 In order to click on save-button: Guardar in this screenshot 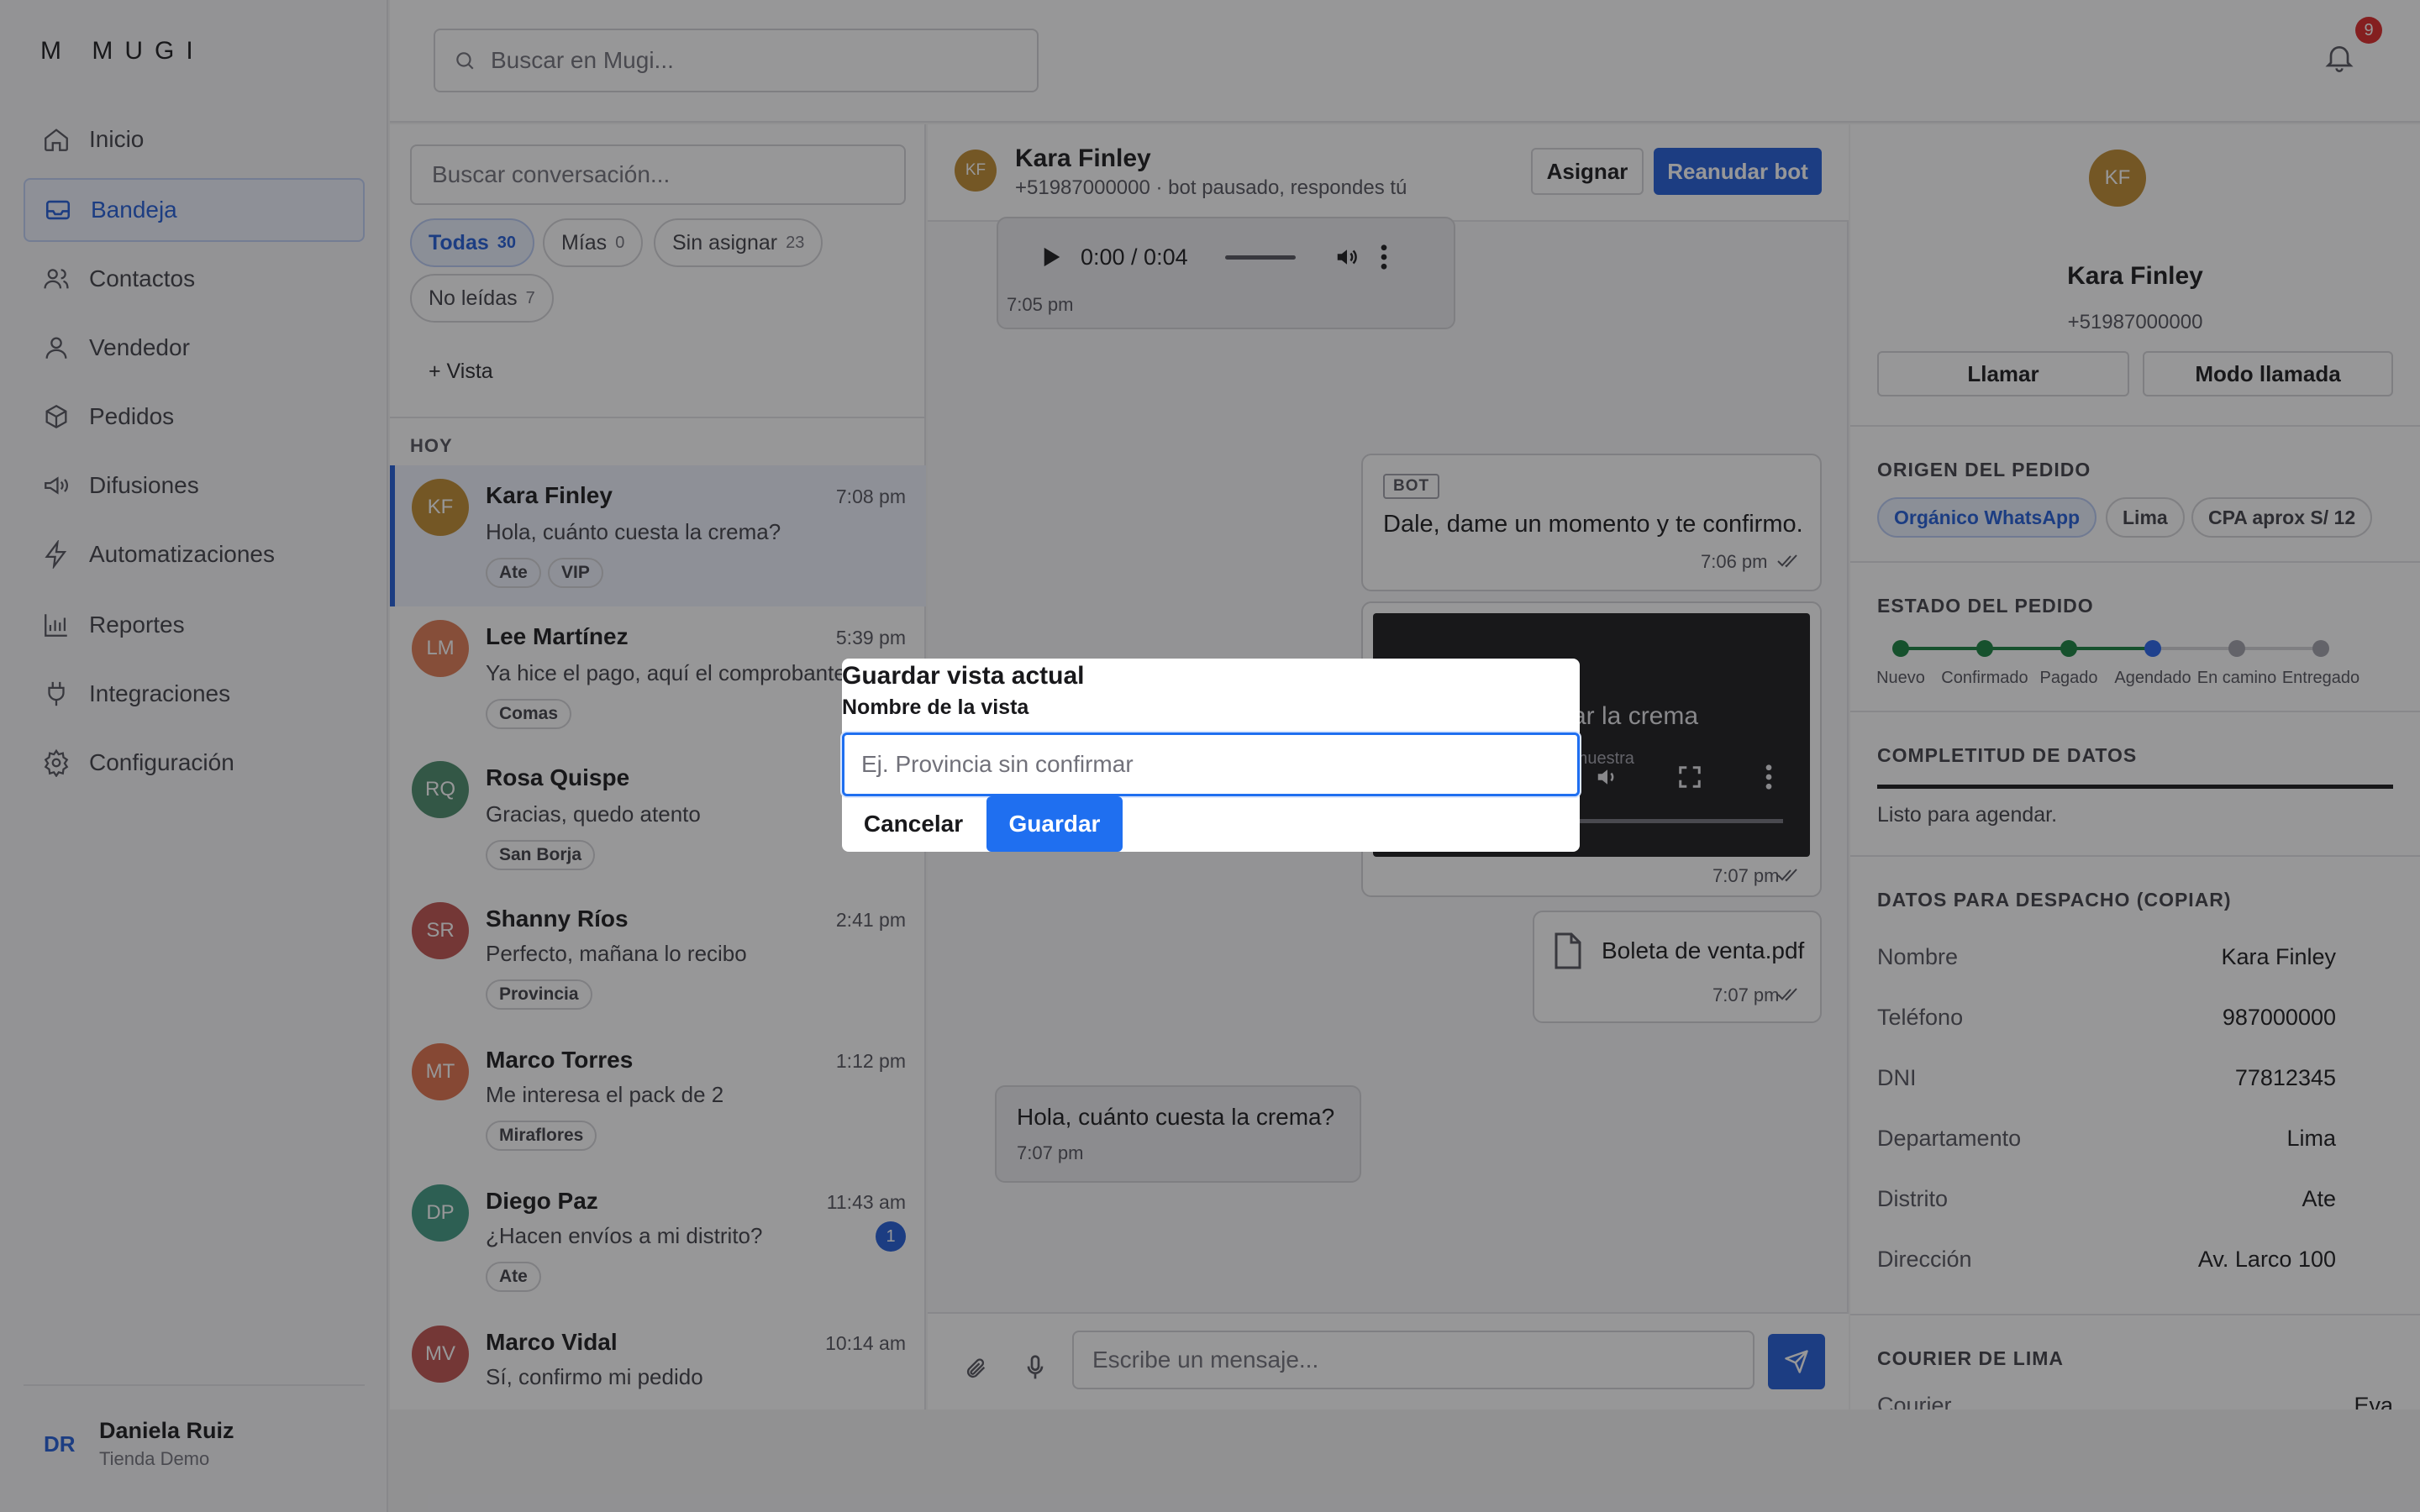, I will do `click(1054, 824)`.